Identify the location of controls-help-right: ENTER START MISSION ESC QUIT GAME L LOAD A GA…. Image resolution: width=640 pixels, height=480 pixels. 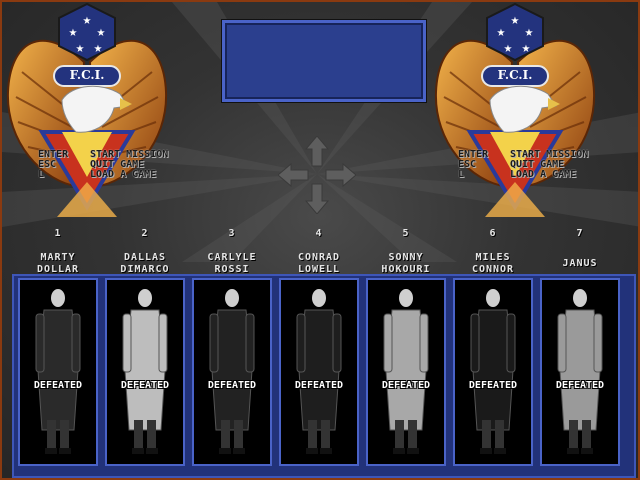
(523, 165).